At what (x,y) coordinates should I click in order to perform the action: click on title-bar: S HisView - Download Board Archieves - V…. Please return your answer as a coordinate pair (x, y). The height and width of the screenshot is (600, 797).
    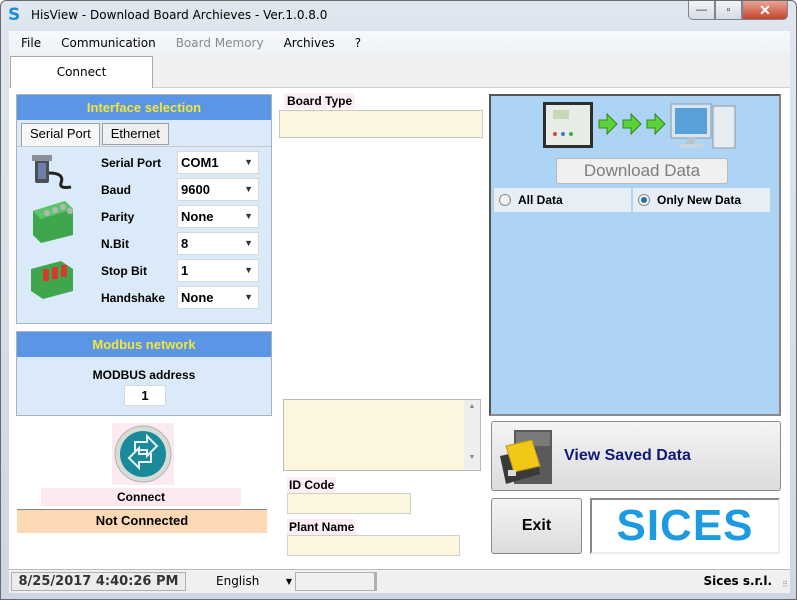
    Looking at the image, I should click on (398, 16).